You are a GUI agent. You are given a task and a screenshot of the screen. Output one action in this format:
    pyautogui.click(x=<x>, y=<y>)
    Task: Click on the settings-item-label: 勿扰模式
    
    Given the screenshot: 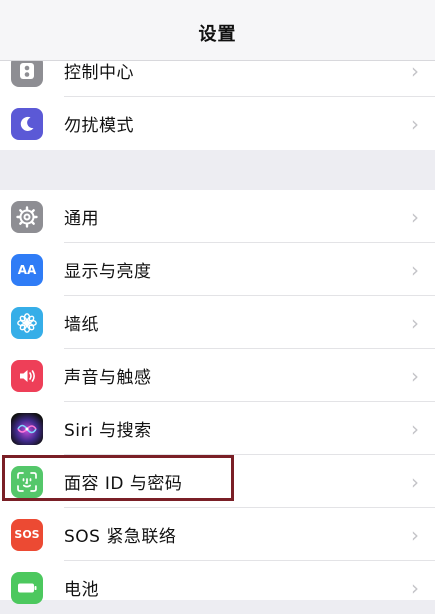 What is the action you would take?
    pyautogui.click(x=99, y=126)
    